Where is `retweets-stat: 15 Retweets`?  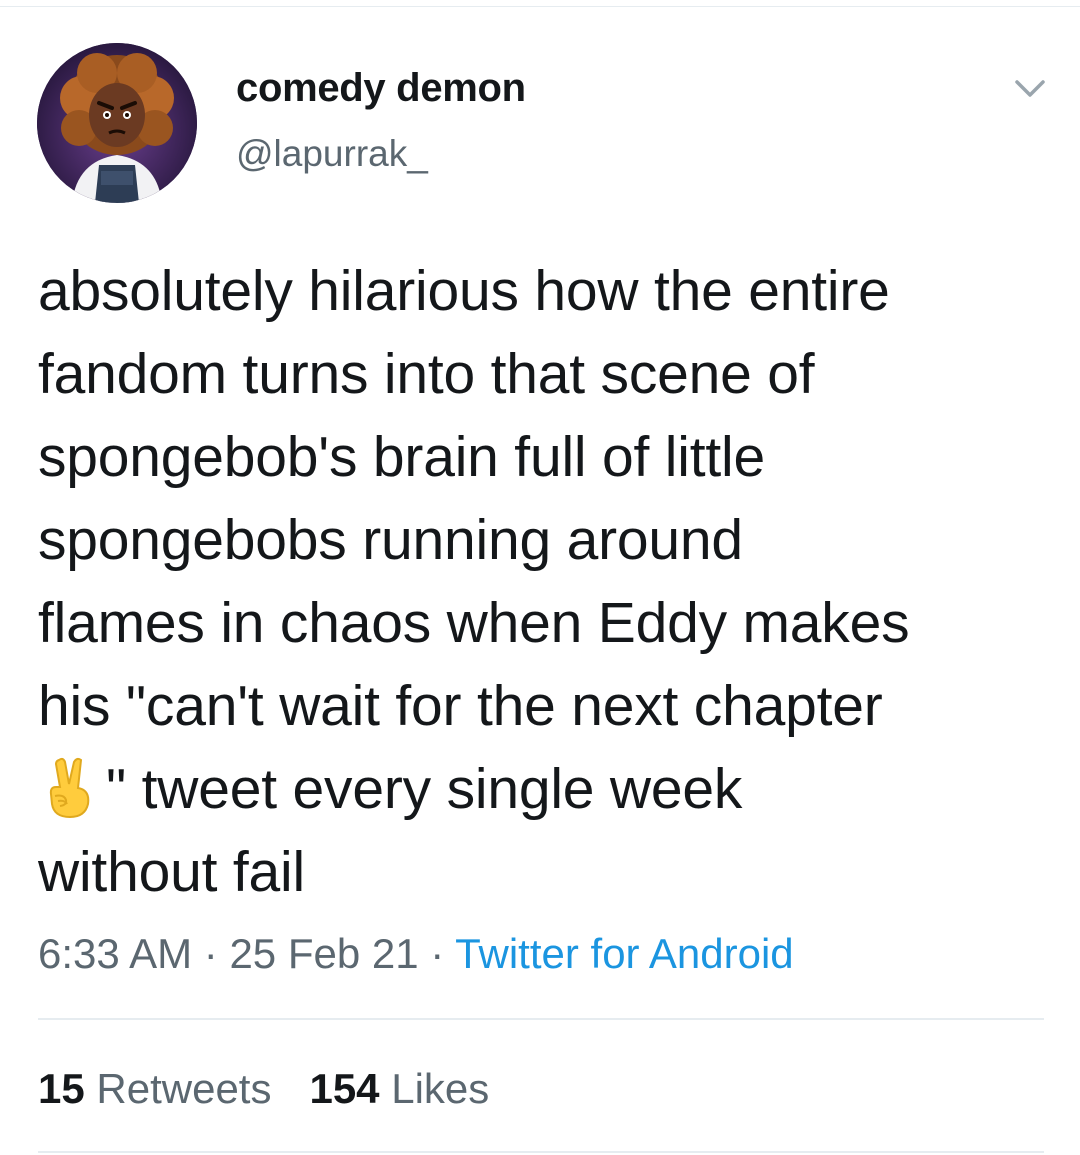
retweets-stat: 15 Retweets is located at coordinates (154, 1088).